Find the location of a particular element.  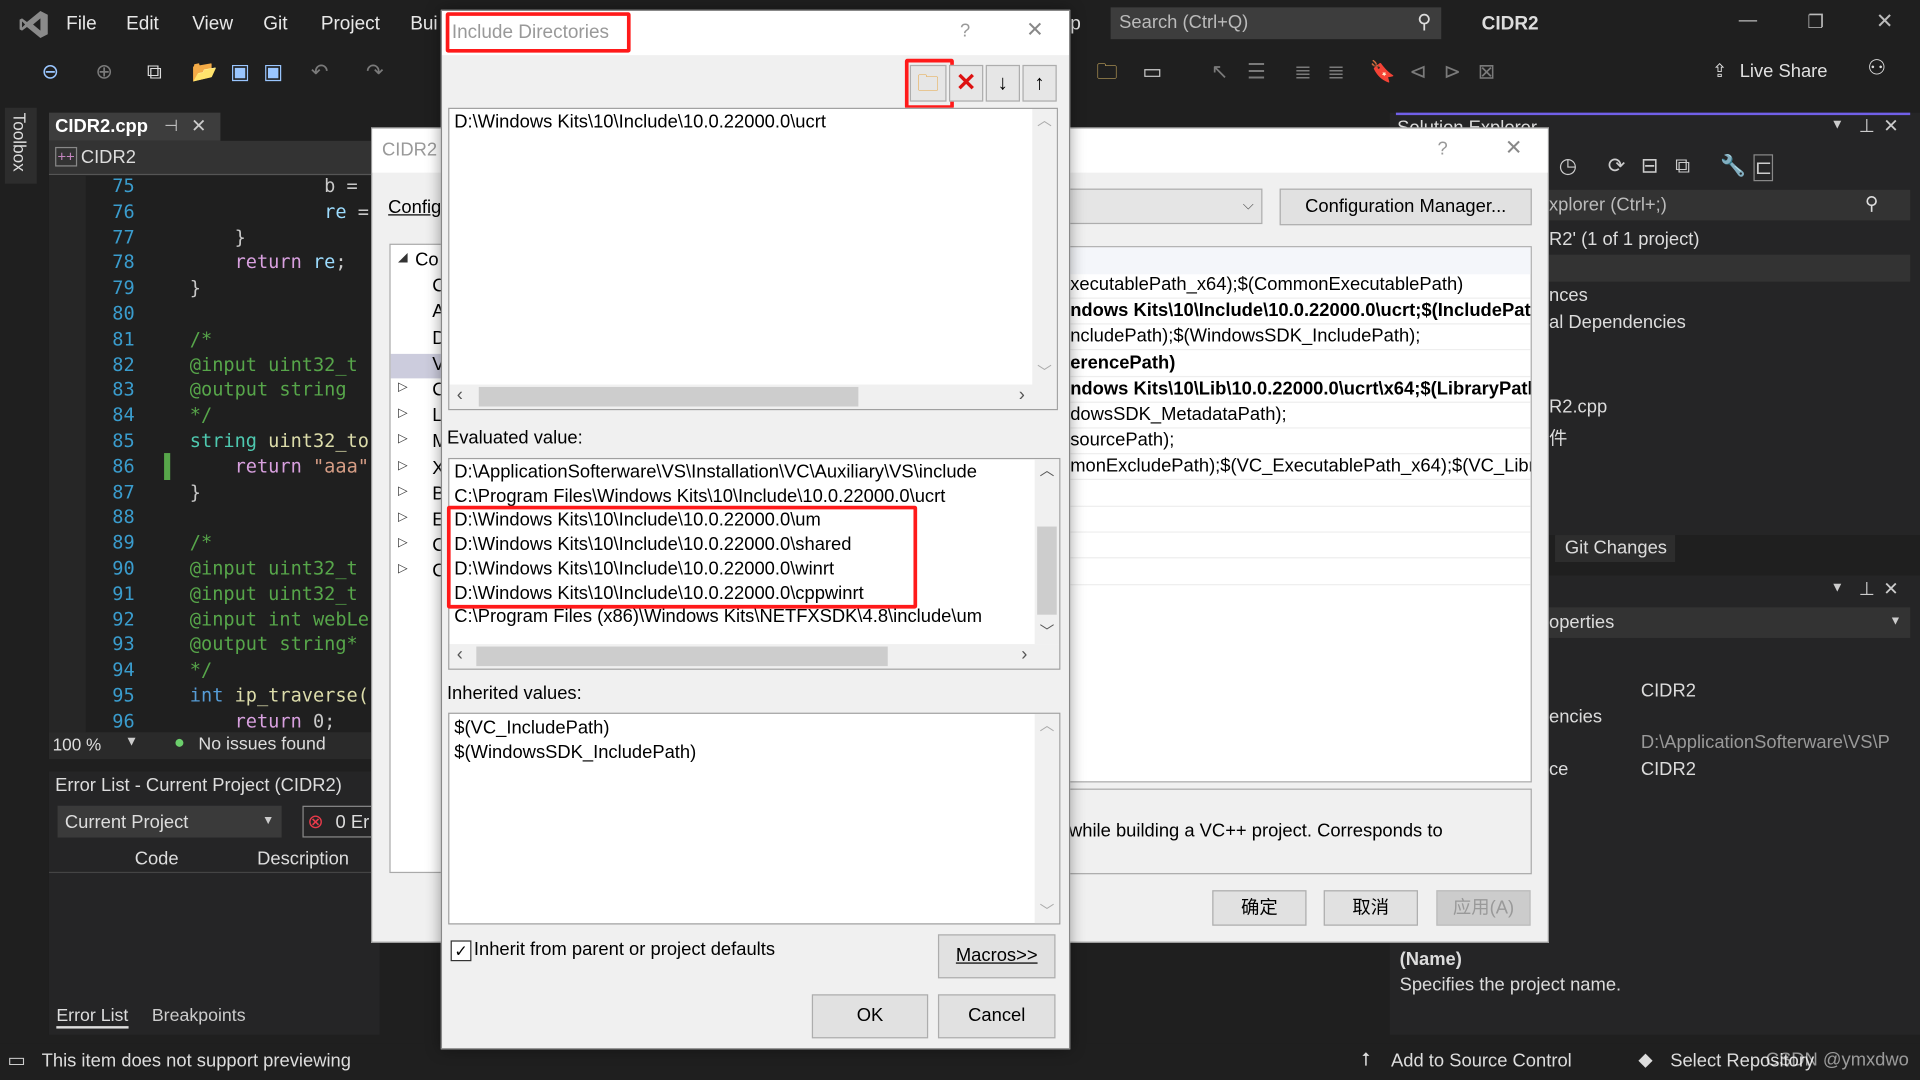

move-up-button: ↑ is located at coordinates (1039, 83).